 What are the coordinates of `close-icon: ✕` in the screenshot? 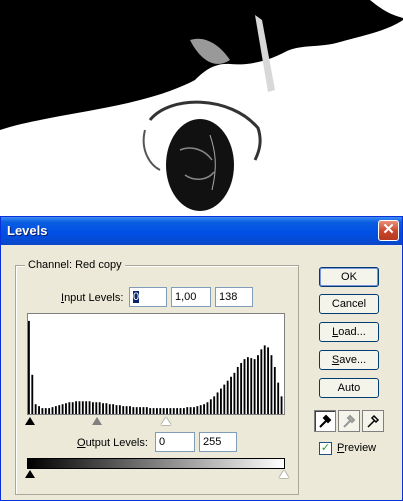 It's located at (388, 229).